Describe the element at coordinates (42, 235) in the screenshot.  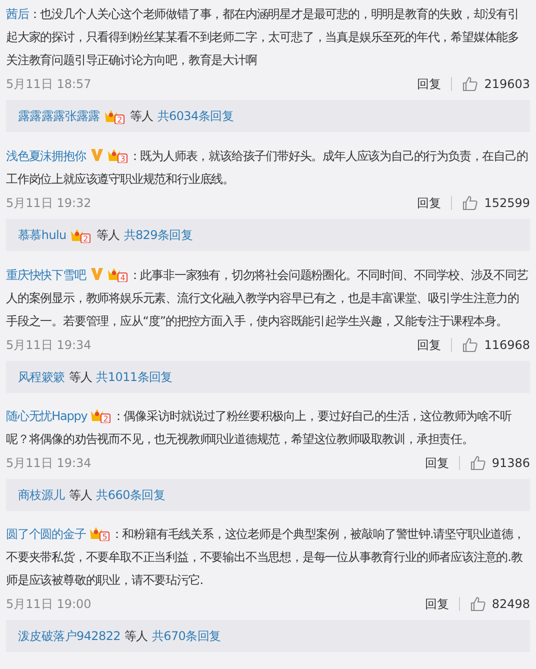
I see `replier-names-link: 慕慕hulu` at that location.